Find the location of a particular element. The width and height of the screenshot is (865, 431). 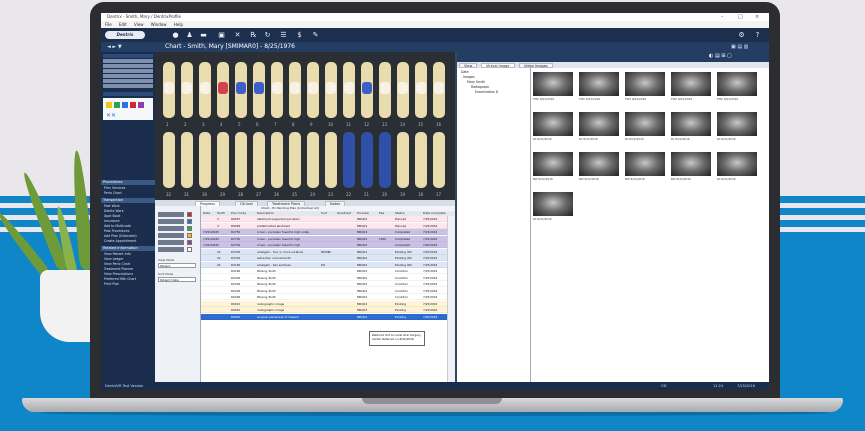

nav-item-print-plan: Print Plan is located at coordinates (129, 284).